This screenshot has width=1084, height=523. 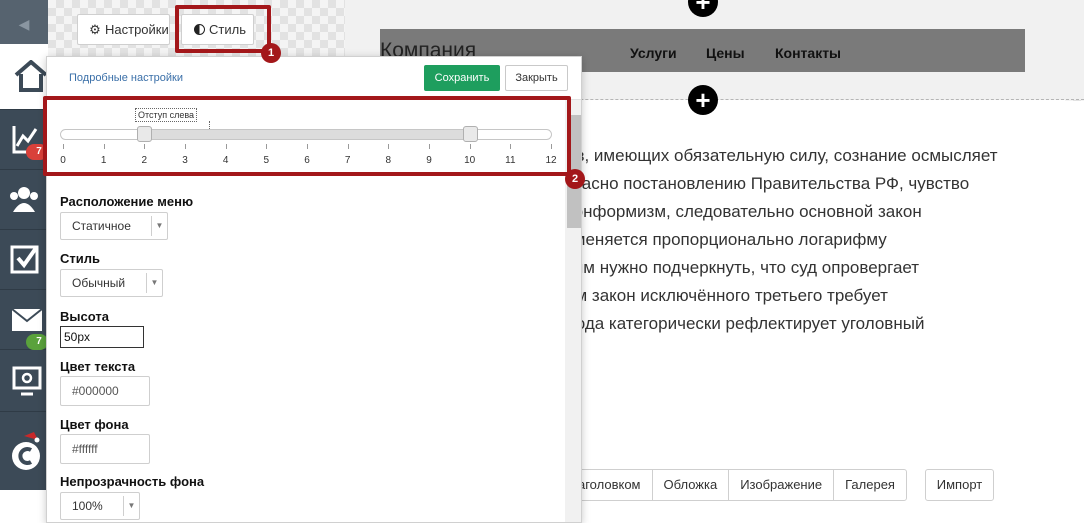 I want to click on style-label: Стиль, so click(x=80, y=258).